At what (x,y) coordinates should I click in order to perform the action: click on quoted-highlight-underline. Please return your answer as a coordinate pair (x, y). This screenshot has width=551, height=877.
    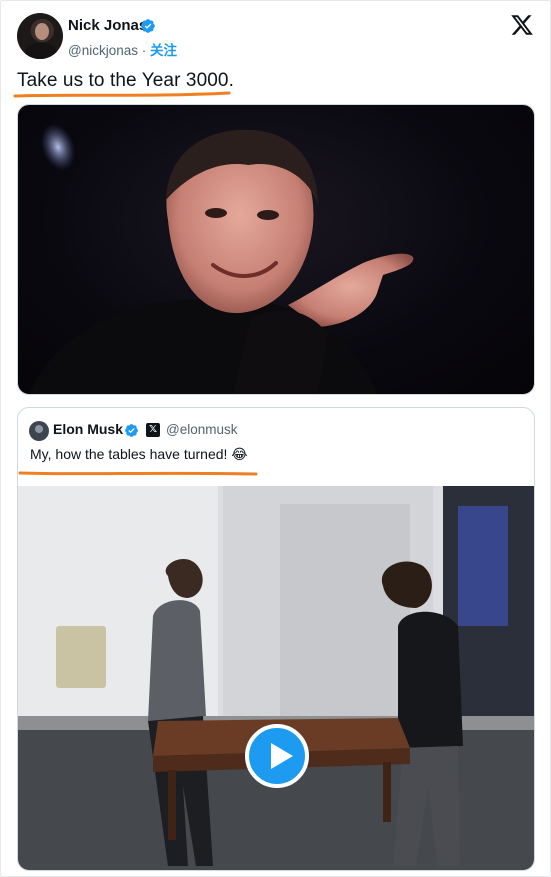
    Looking at the image, I should click on (138, 473).